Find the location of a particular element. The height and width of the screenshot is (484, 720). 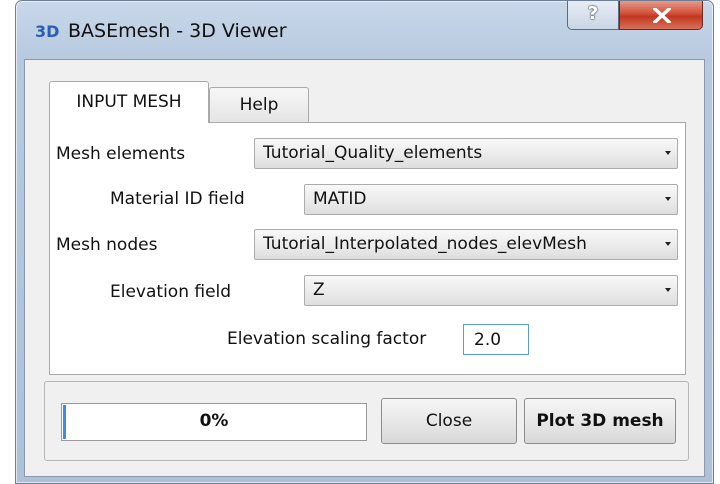

elevation-field-dropdown: Z is located at coordinates (491, 290).